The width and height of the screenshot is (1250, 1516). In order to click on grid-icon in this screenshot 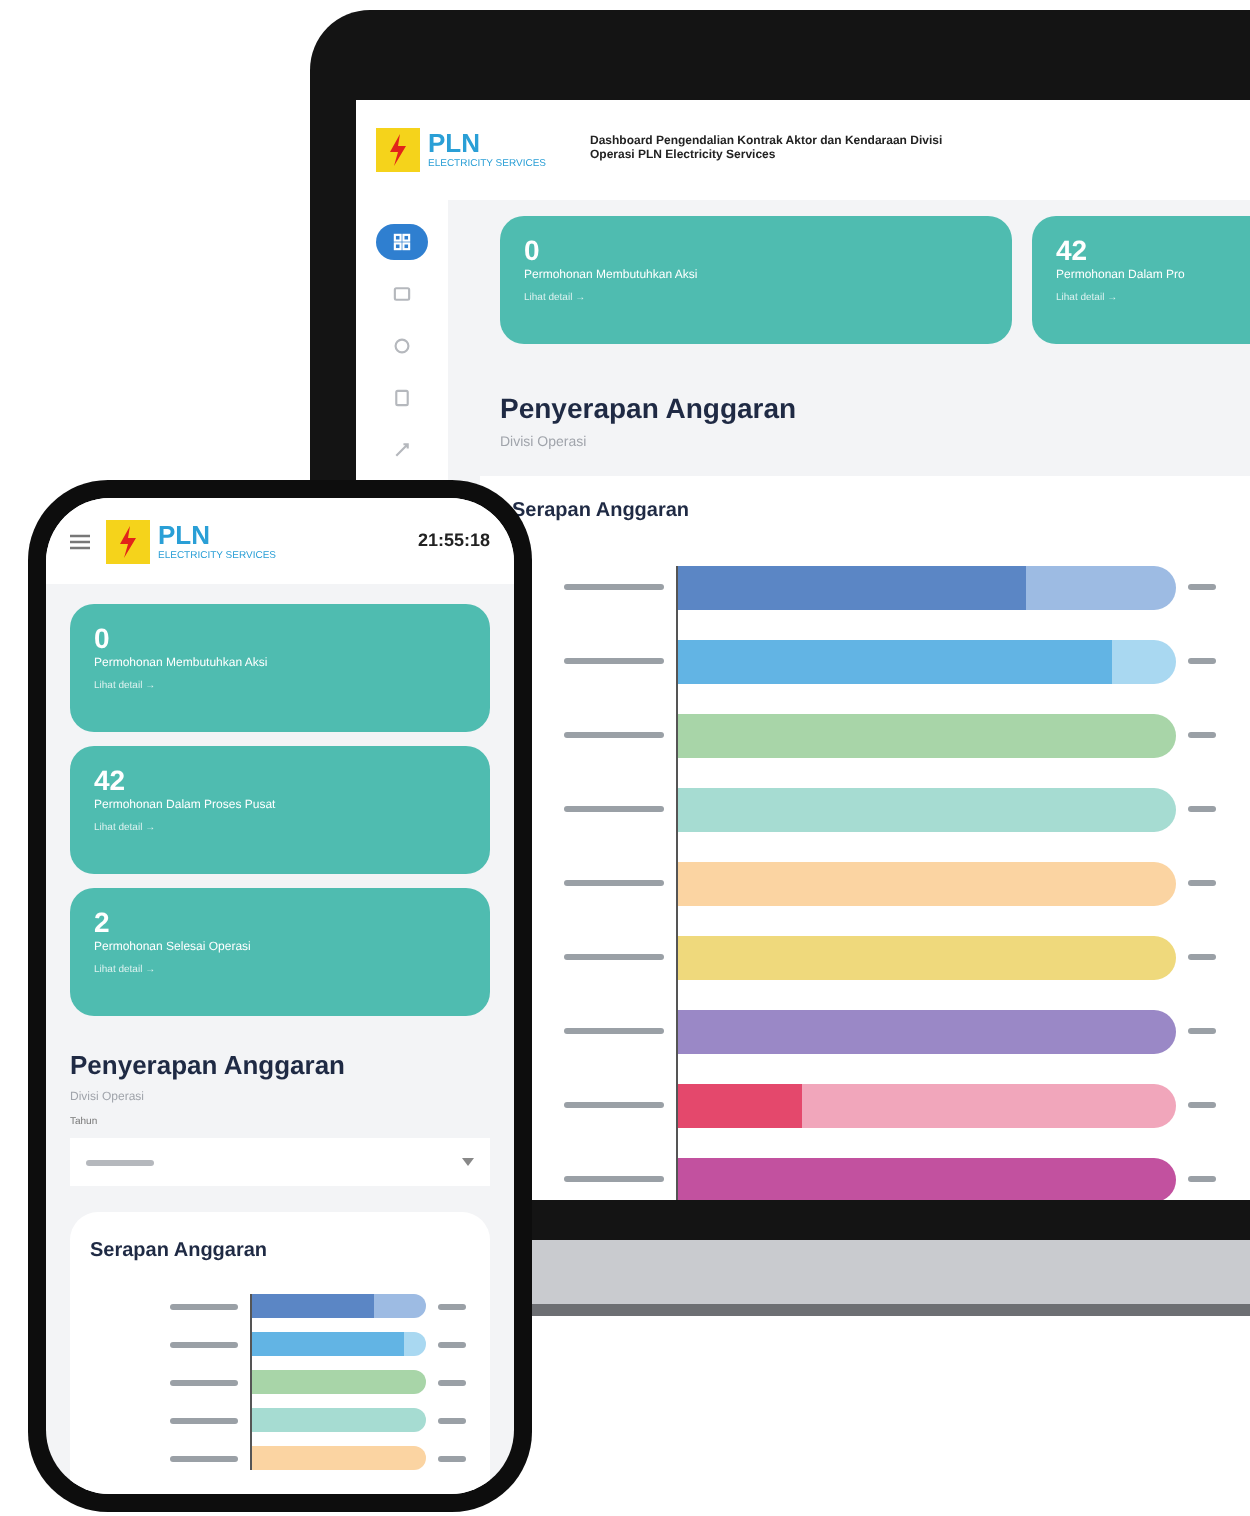, I will do `click(402, 242)`.